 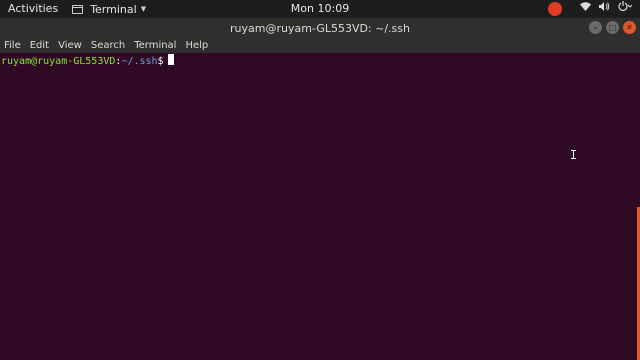 What do you see at coordinates (78, 9) in the screenshot?
I see `terminal-app-icon` at bounding box center [78, 9].